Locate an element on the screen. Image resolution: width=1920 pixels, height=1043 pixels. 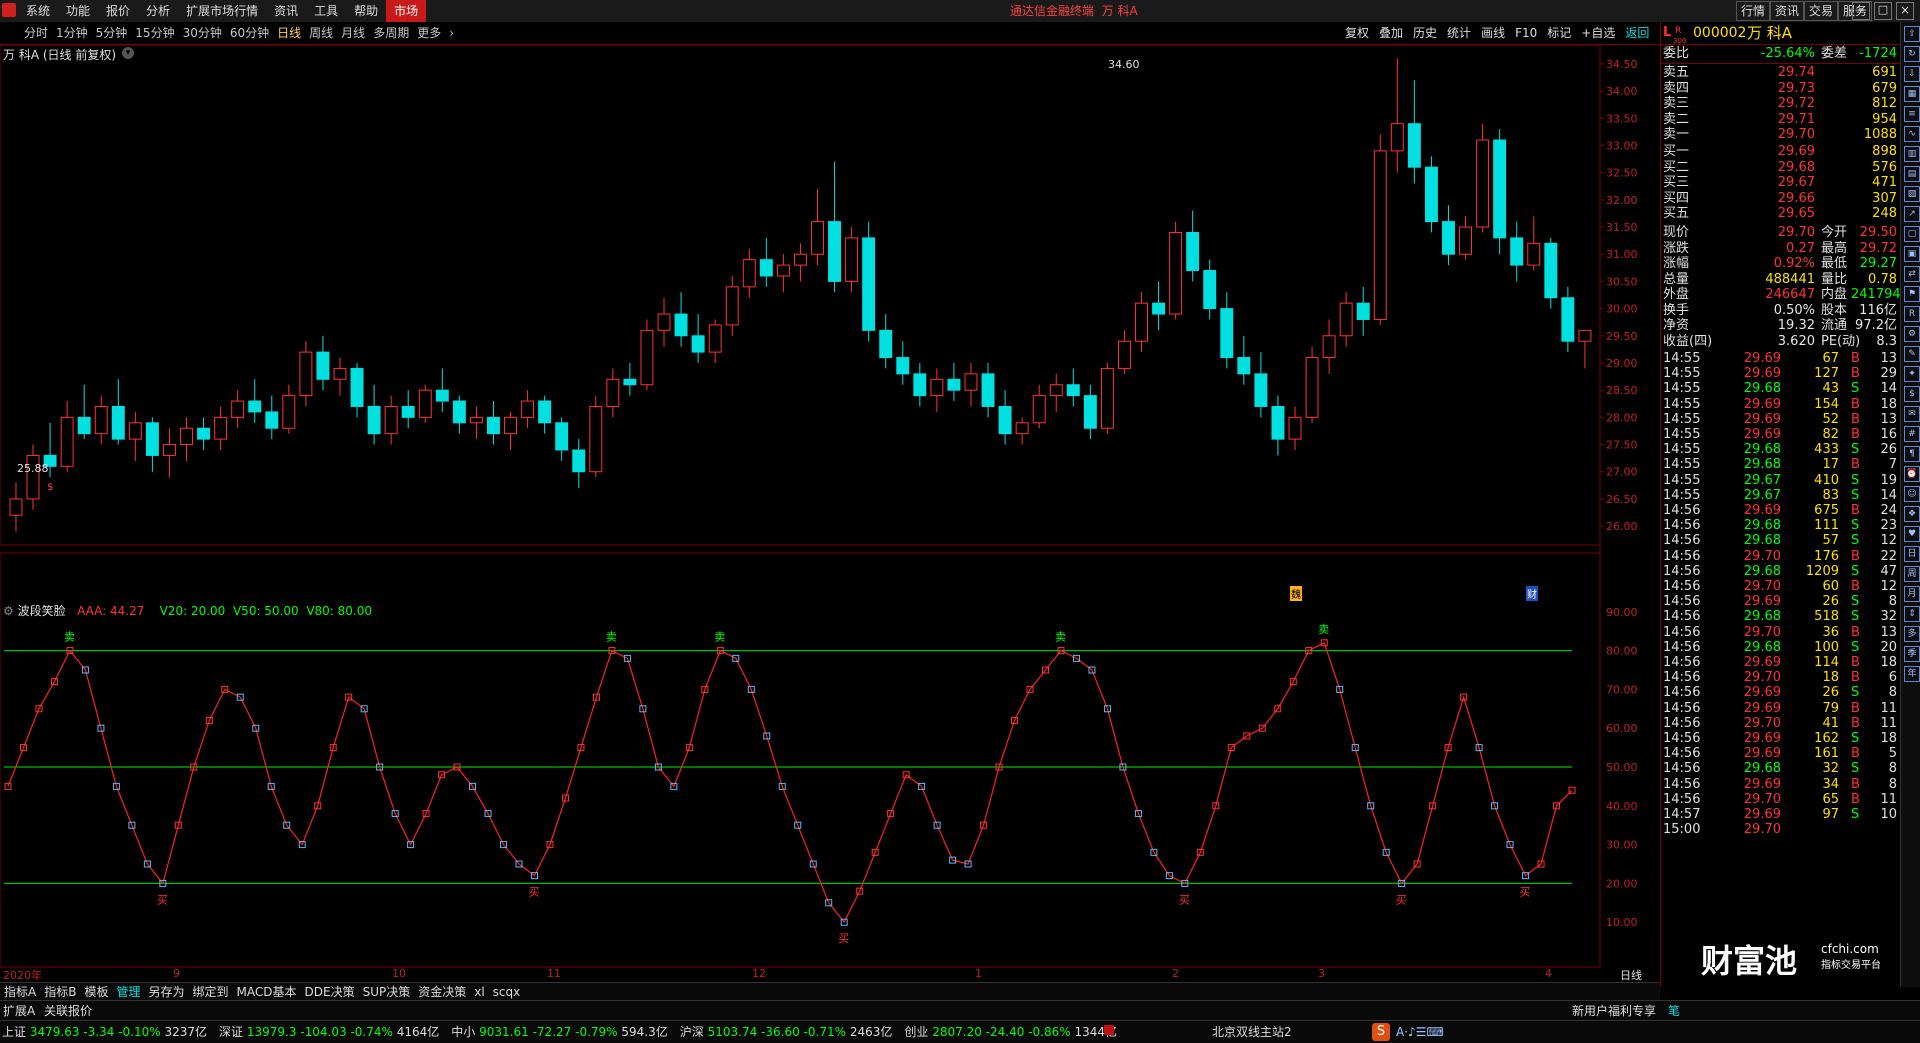
index-item: 上证 3479.63 -3.34 -0.10% 3237亿 is located at coordinates (104, 1032).